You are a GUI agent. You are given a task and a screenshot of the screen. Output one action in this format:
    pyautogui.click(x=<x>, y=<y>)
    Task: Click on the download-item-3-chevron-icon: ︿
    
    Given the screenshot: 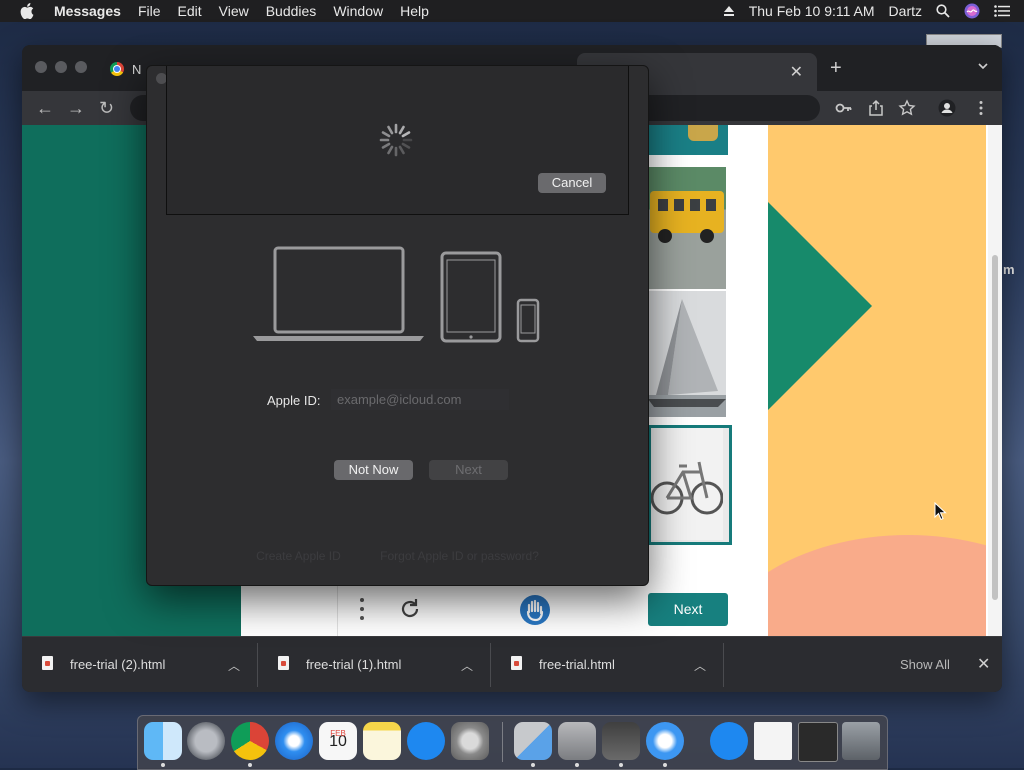 What is the action you would take?
    pyautogui.click(x=700, y=665)
    